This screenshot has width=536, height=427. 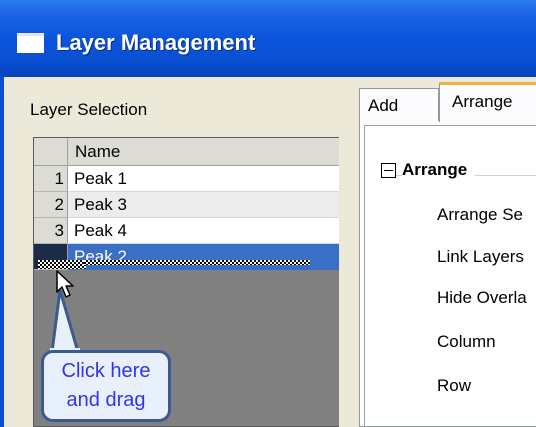 What do you see at coordinates (482, 298) in the screenshot?
I see `property-hide-overlap: Hide Overla` at bounding box center [482, 298].